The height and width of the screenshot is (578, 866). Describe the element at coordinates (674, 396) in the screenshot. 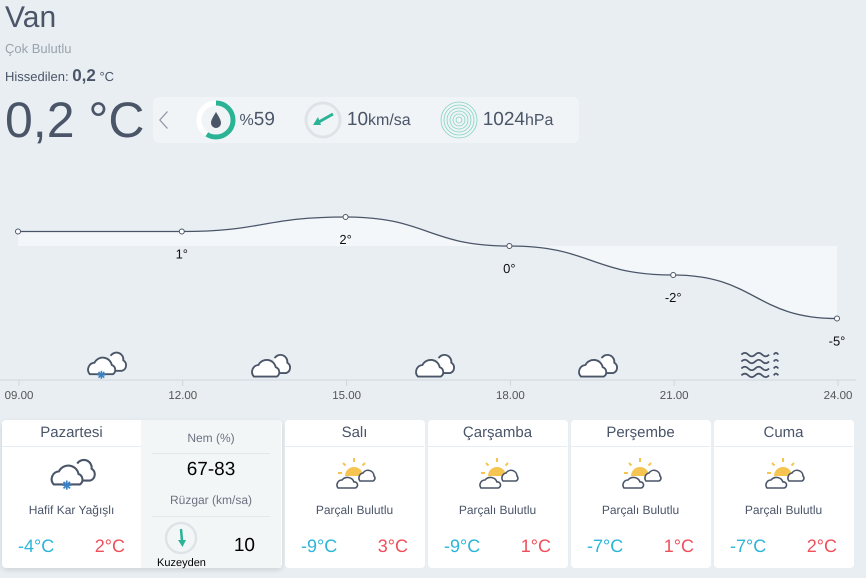

I see `time-label: 21.00` at that location.